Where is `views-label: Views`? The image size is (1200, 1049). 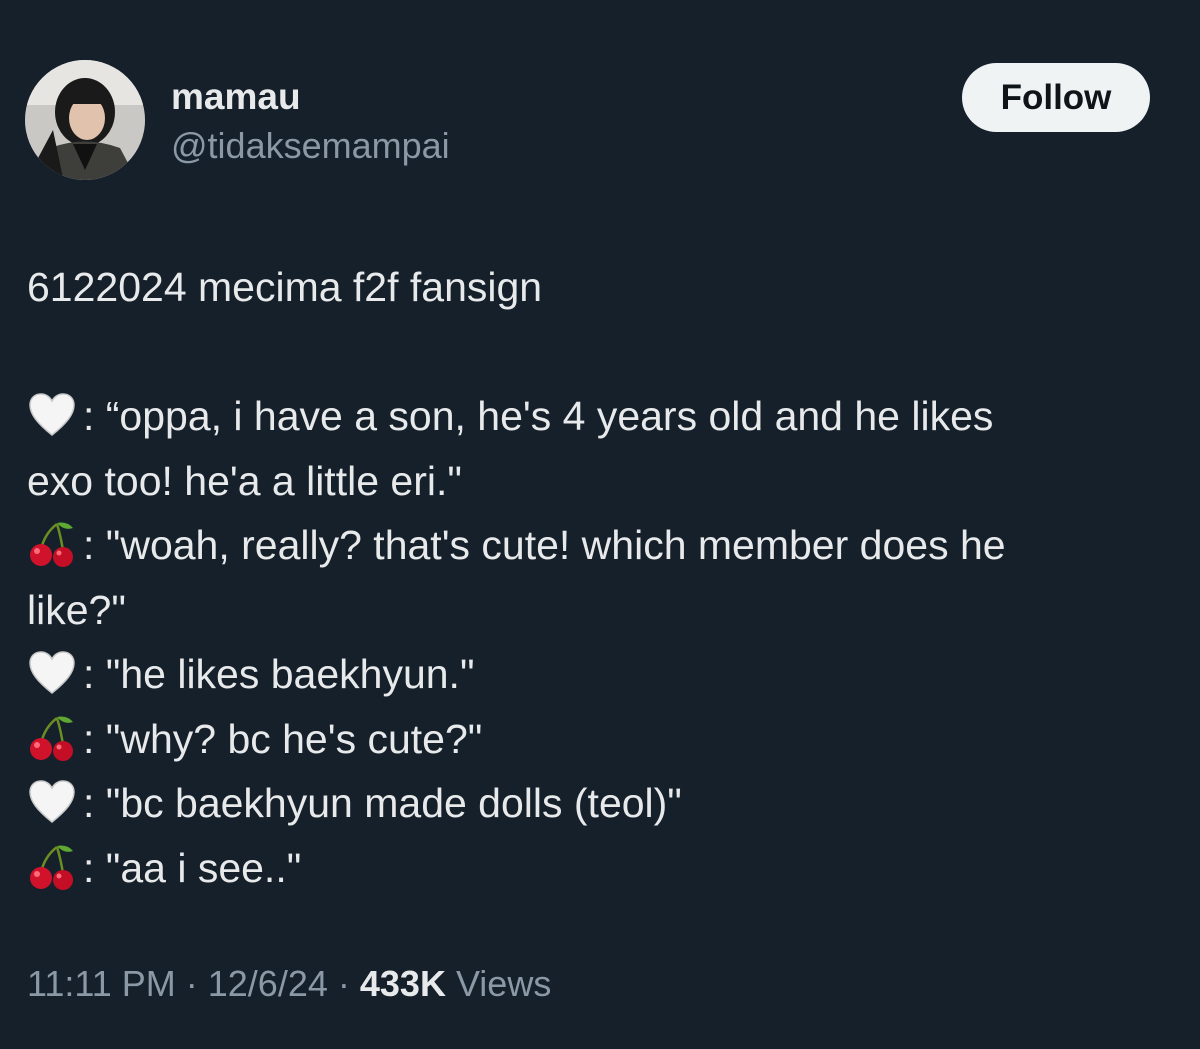
views-label: Views is located at coordinates (498, 983).